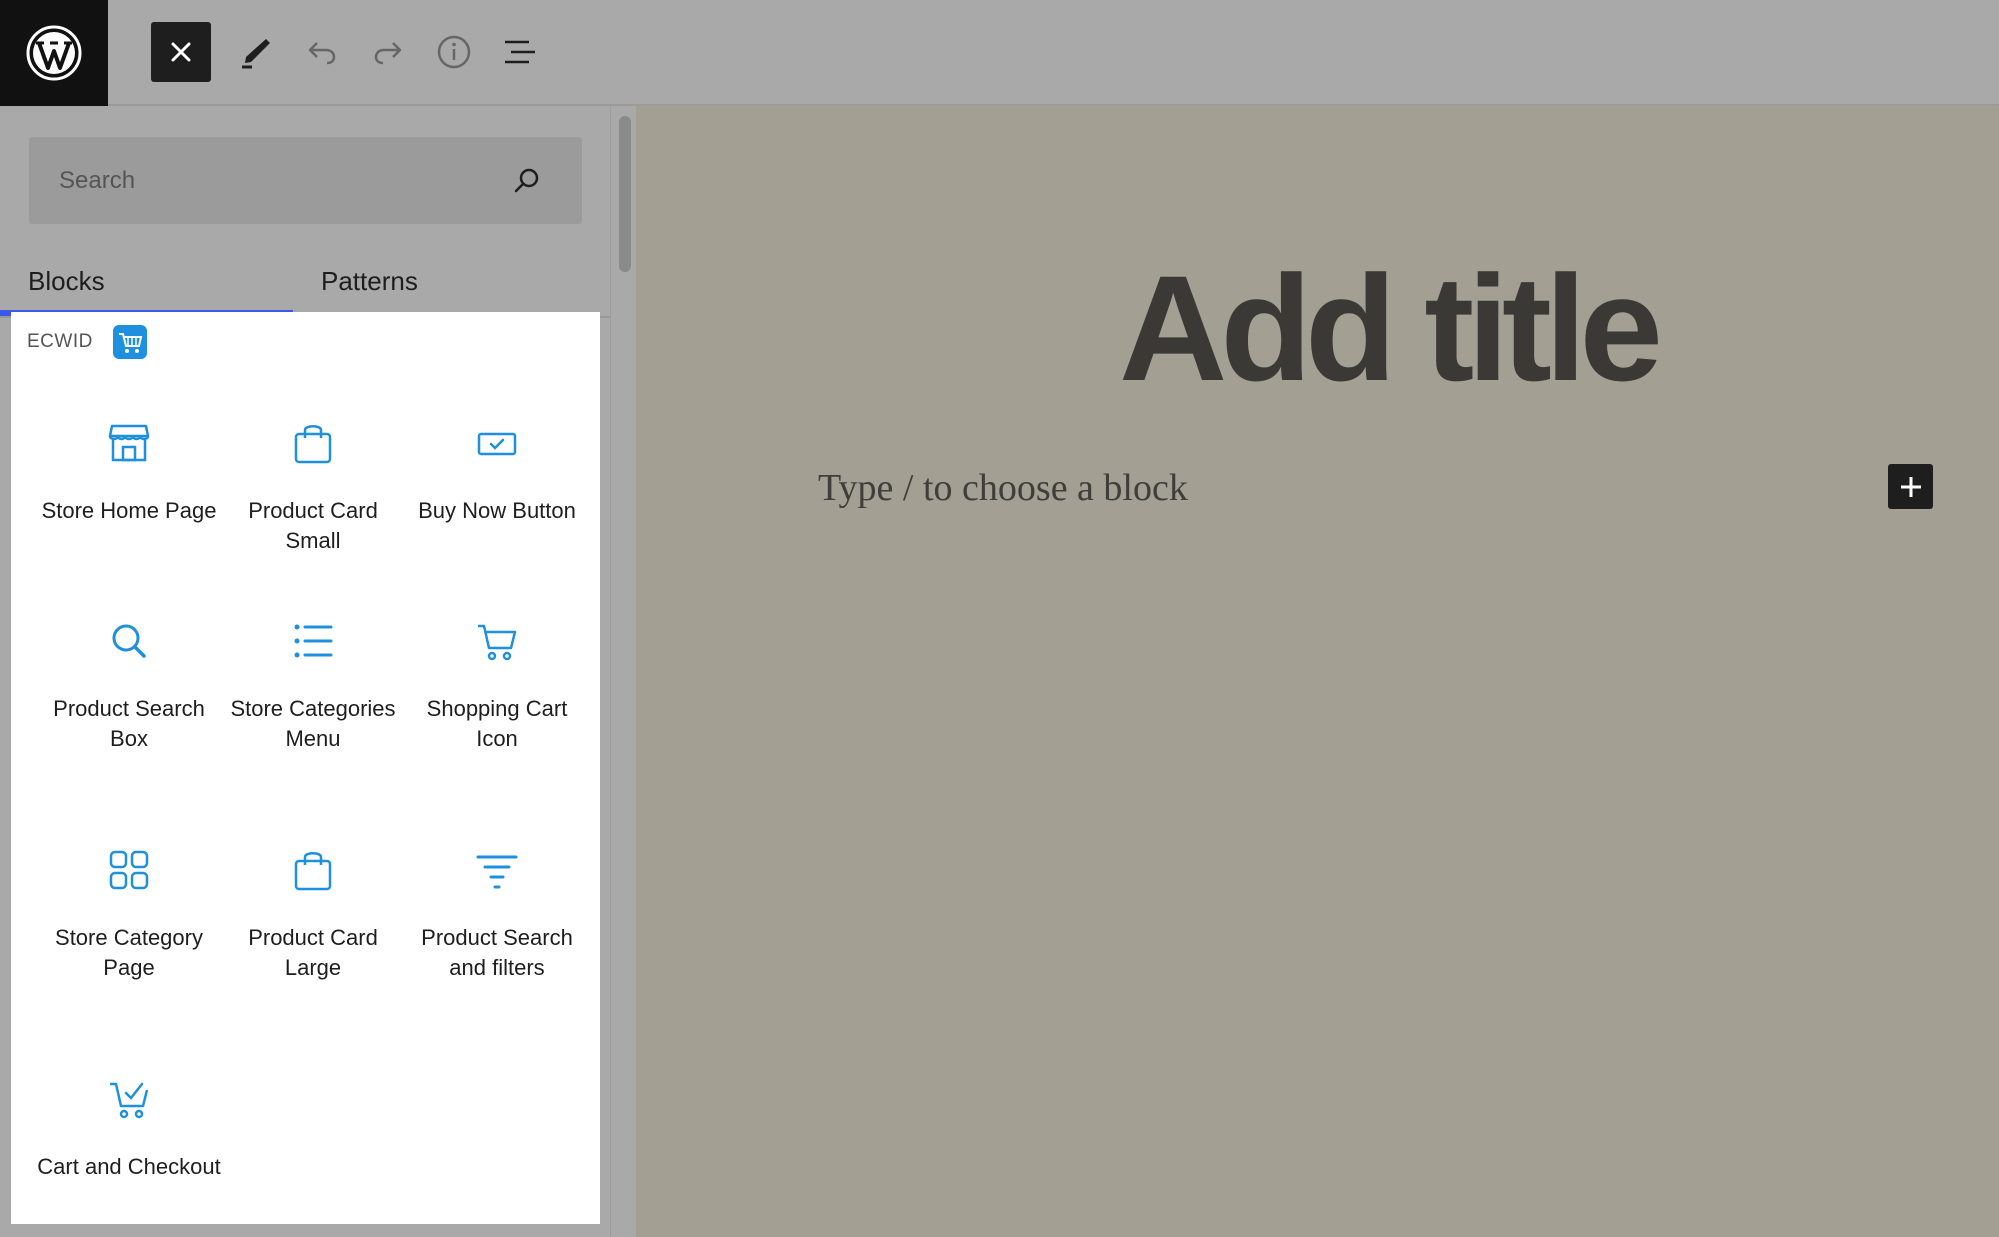 This screenshot has width=1999, height=1237. What do you see at coordinates (60, 341) in the screenshot?
I see `category-label: ECWID` at bounding box center [60, 341].